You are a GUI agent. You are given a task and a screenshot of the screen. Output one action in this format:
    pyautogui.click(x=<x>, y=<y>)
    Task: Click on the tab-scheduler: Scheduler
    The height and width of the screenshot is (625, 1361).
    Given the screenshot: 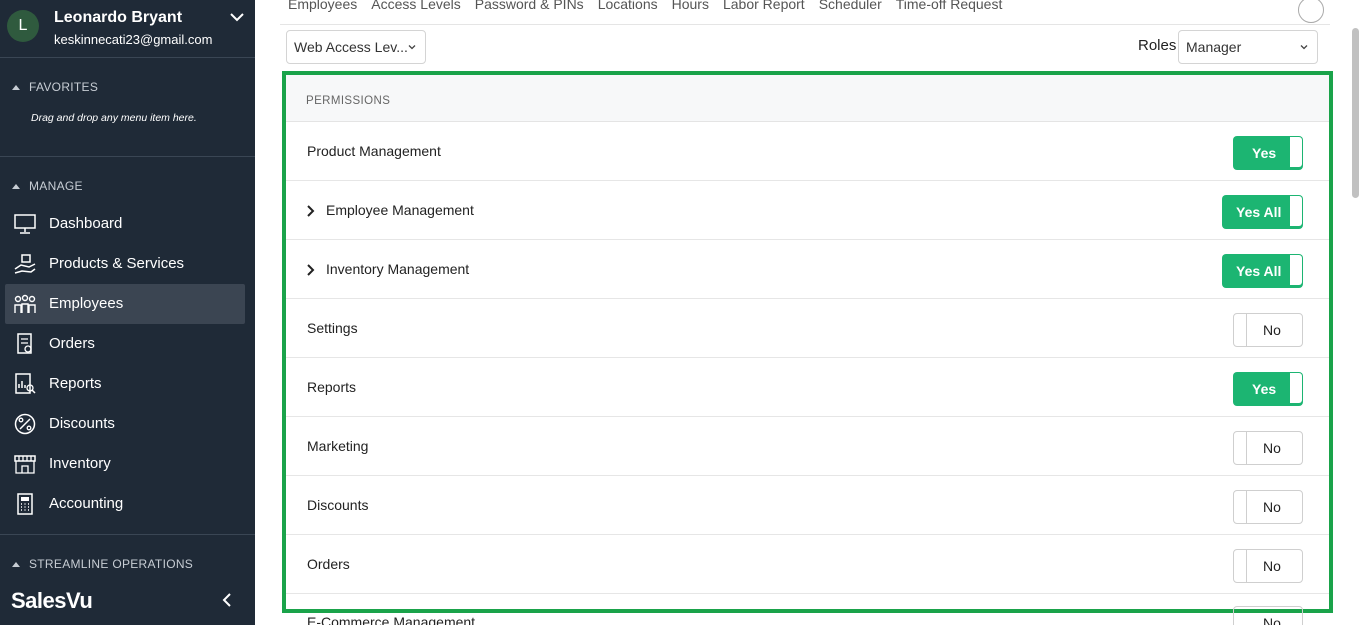 What is the action you would take?
    pyautogui.click(x=850, y=6)
    